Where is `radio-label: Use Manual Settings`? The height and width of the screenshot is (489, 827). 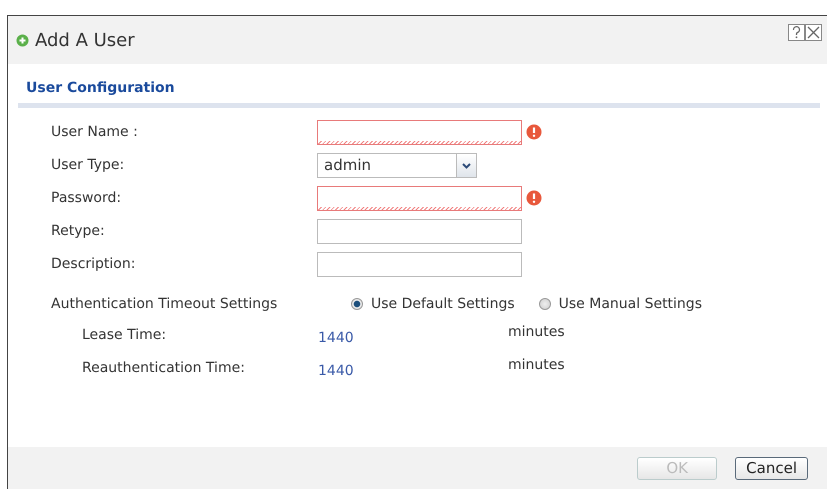
radio-label: Use Manual Settings is located at coordinates (630, 304).